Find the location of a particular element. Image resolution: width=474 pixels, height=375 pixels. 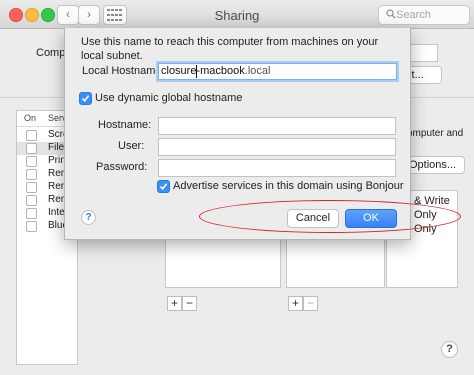

add-folder-button: + is located at coordinates (174, 303).